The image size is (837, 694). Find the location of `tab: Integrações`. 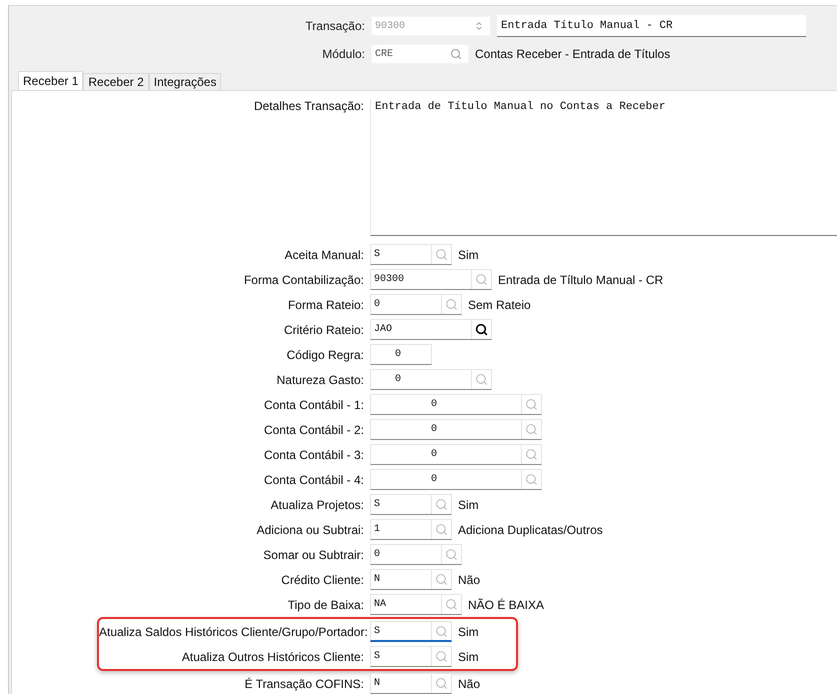

tab: Integrações is located at coordinates (185, 81).